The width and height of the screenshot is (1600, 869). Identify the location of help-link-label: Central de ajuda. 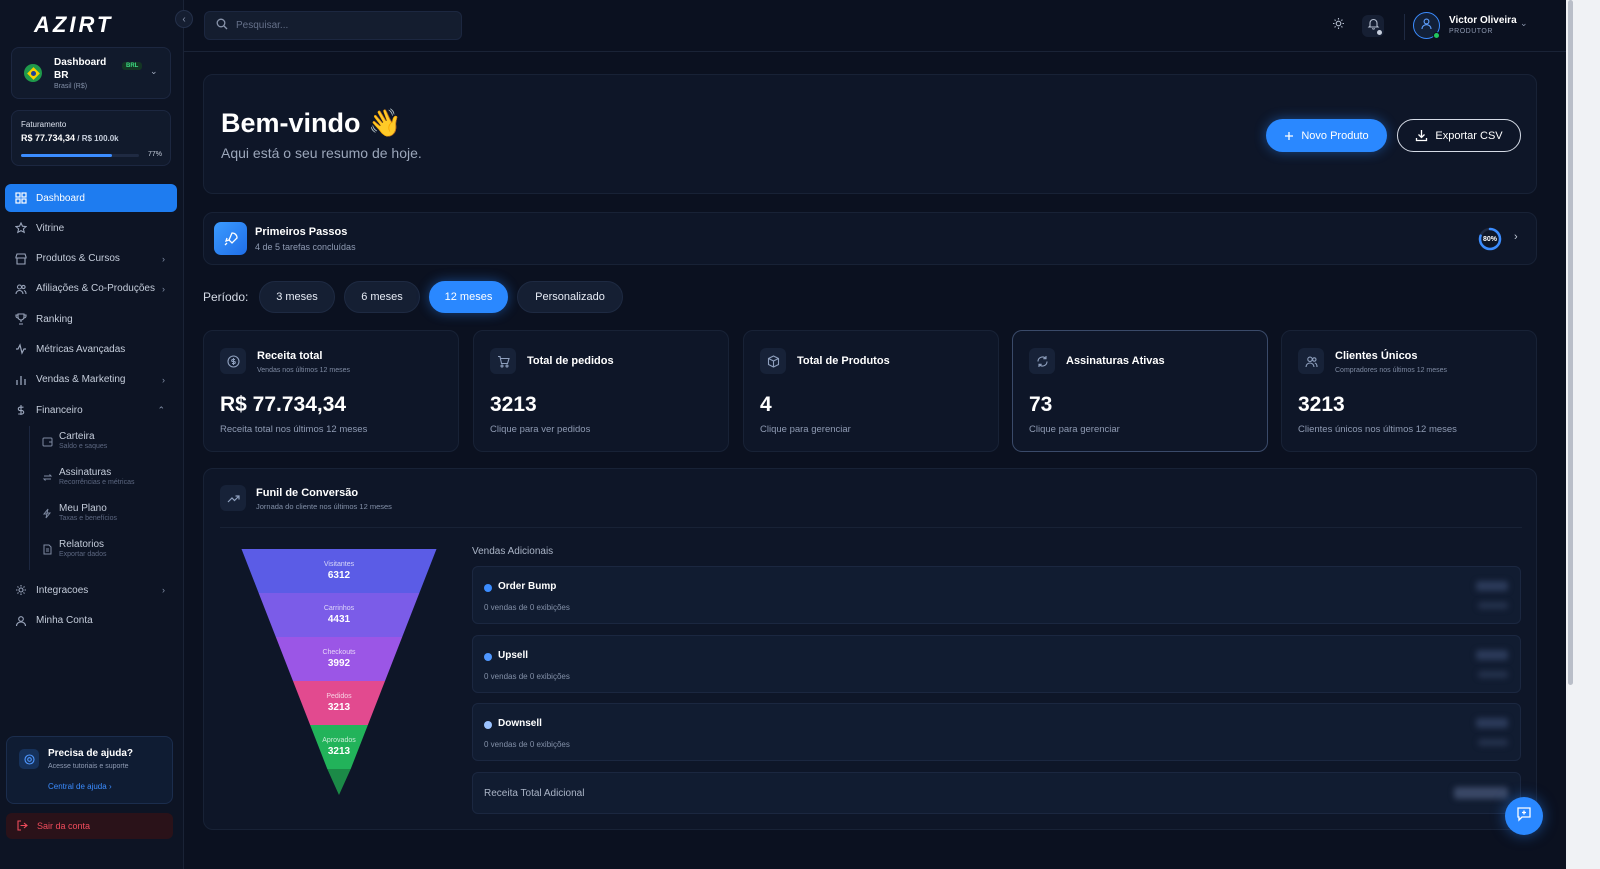
(77, 786).